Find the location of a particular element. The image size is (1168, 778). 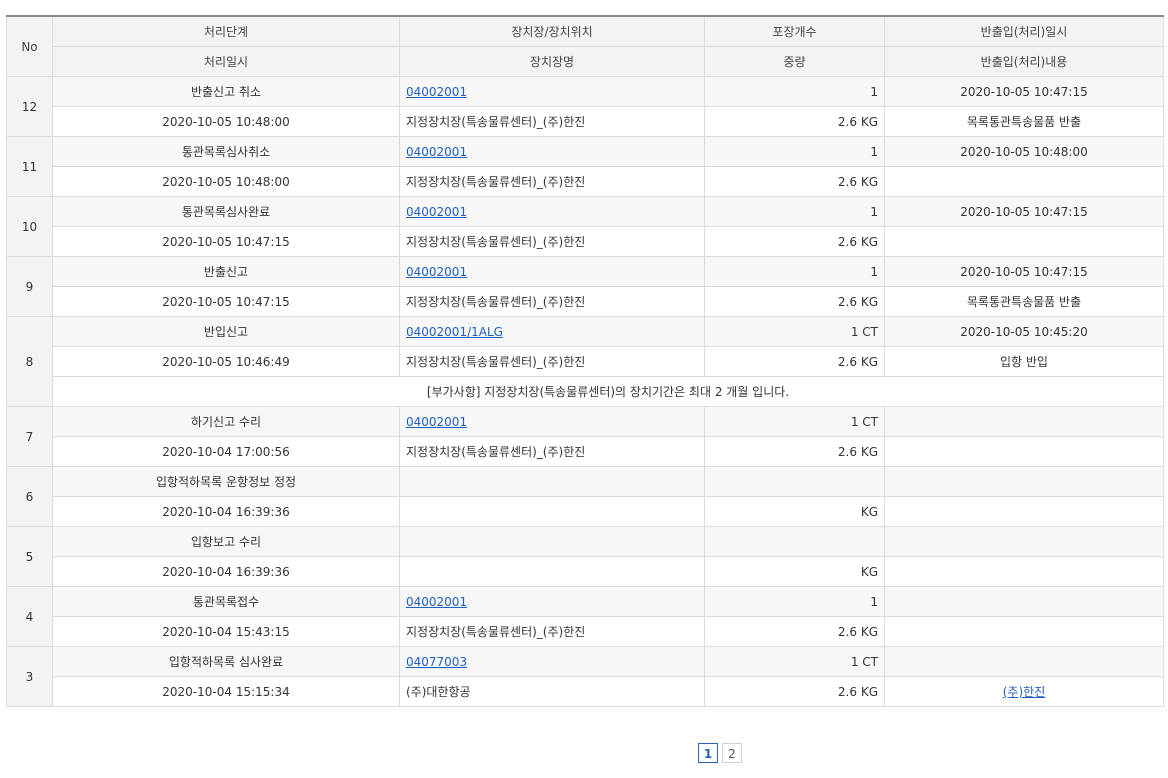

row-number: 12 is located at coordinates (29, 106).